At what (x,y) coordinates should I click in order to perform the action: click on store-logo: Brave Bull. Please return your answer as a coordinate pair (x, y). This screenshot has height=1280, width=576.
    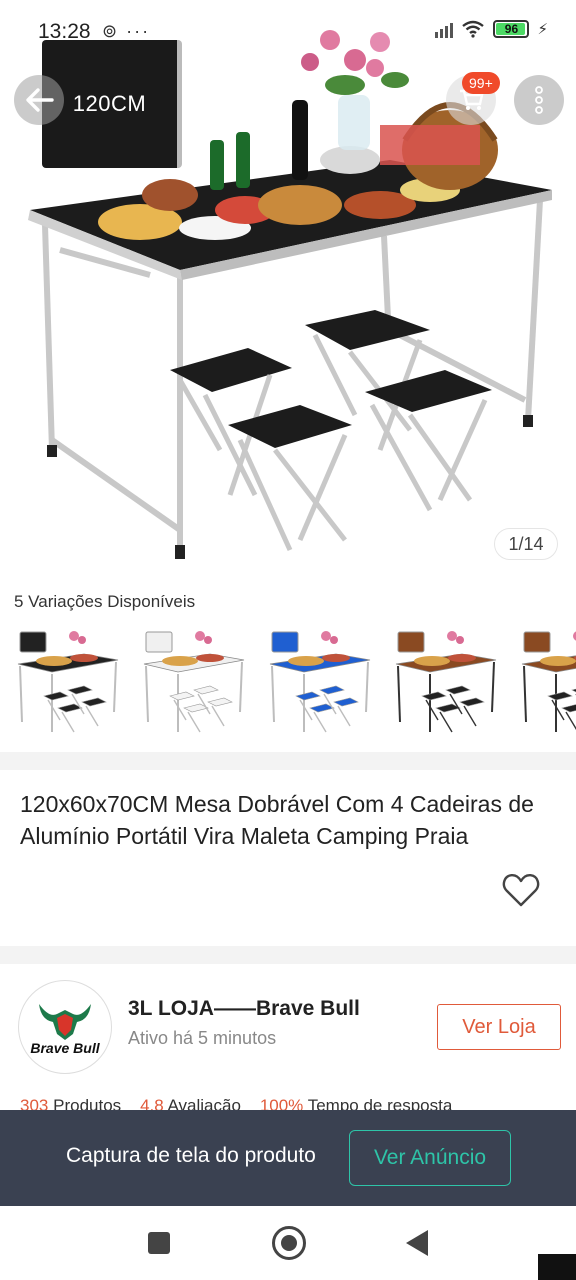
    Looking at the image, I should click on (65, 1027).